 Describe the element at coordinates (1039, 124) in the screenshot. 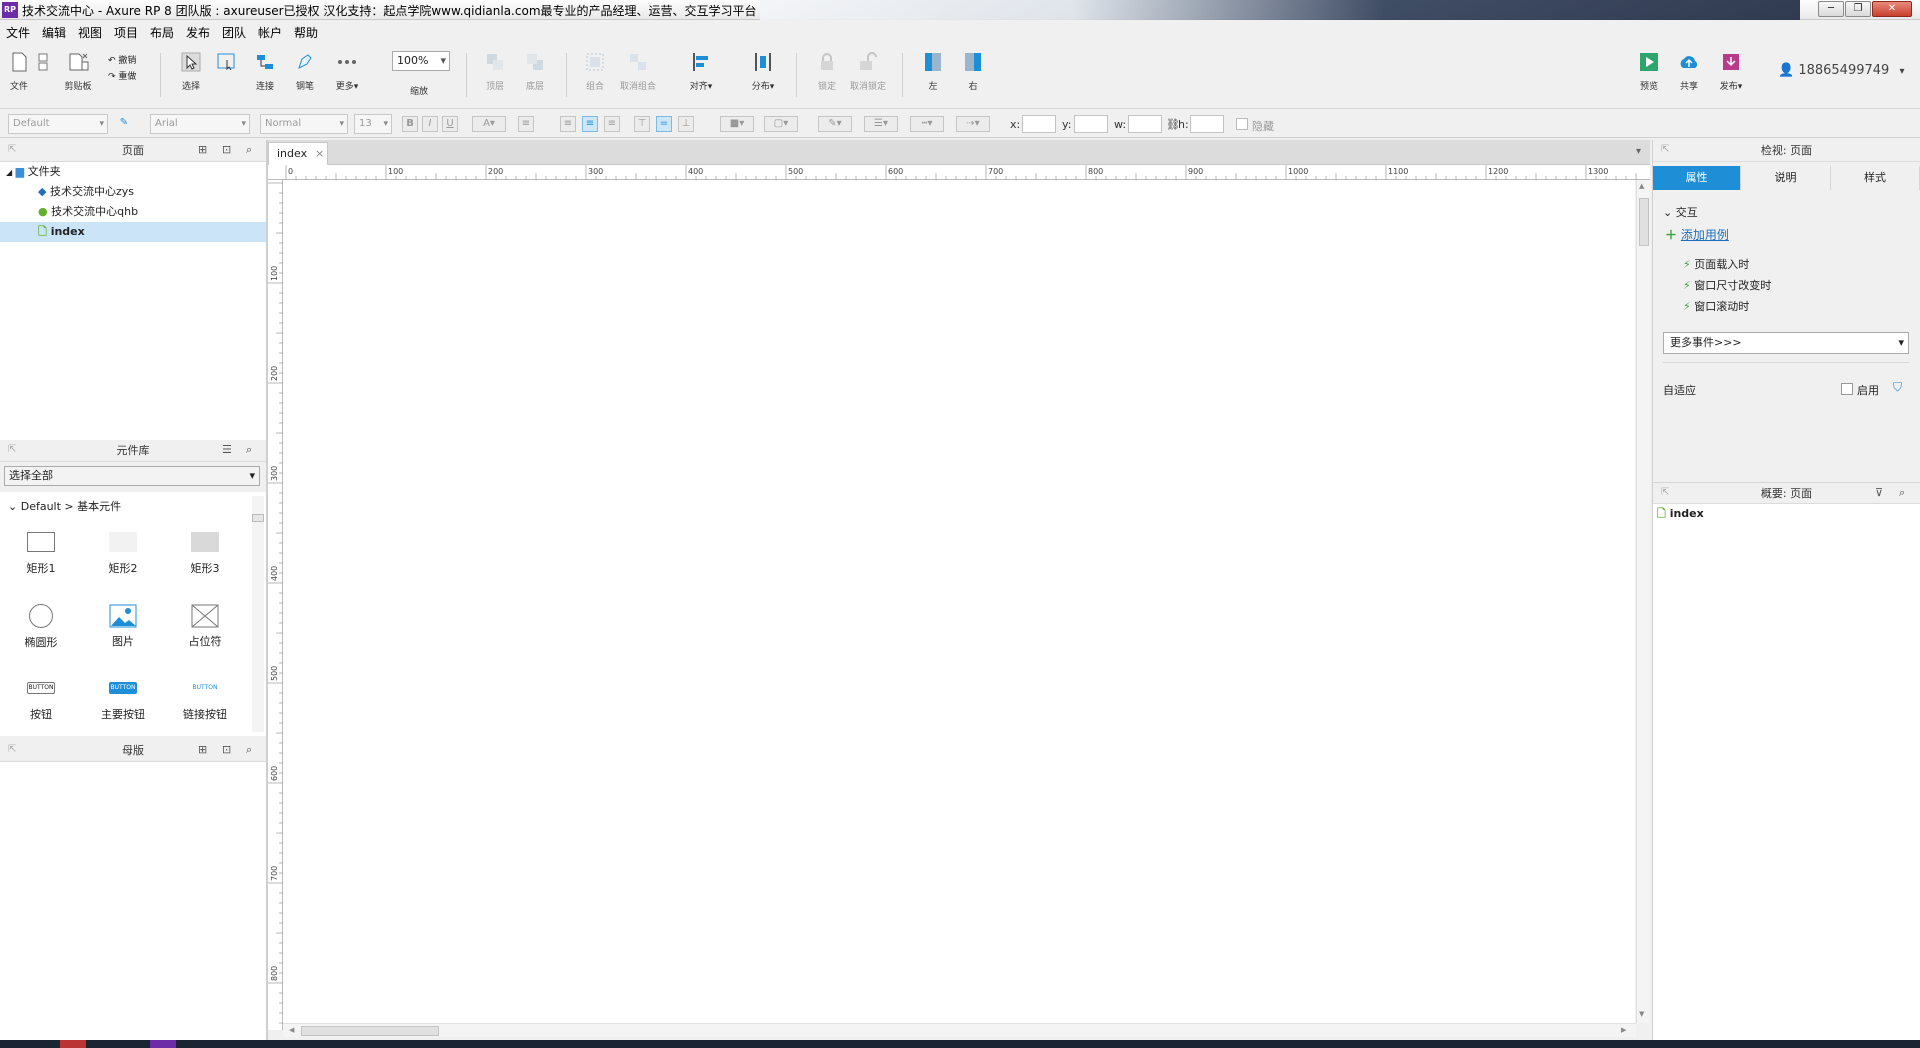

I see `x-input` at that location.